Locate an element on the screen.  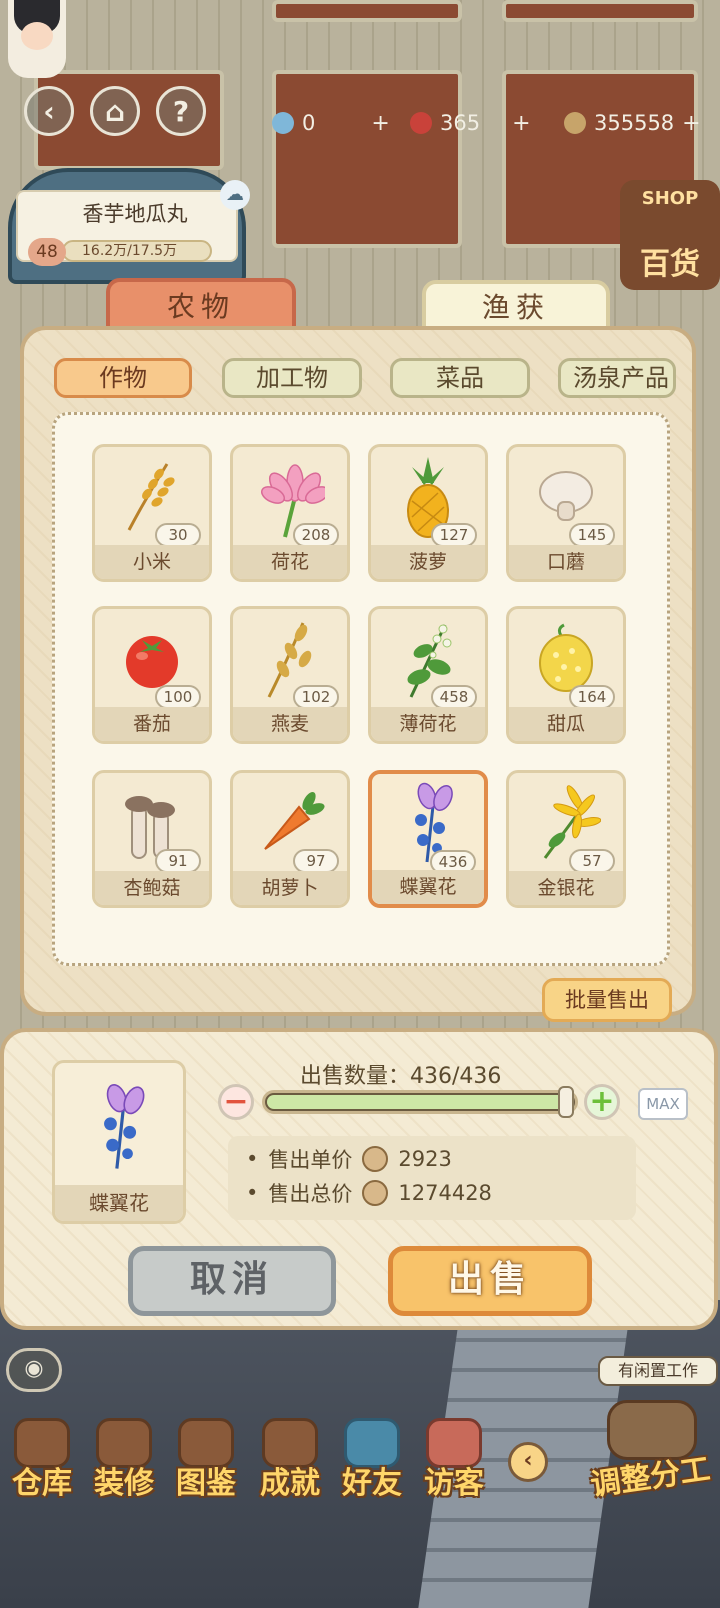
nav-label: 仓库 is located at coordinates (42, 1483).